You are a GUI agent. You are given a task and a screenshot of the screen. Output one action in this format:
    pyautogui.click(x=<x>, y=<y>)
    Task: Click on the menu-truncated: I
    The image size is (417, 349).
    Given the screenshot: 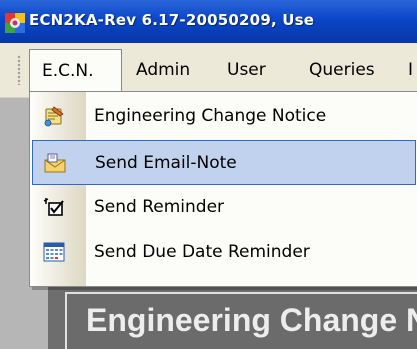 What is the action you would take?
    pyautogui.click(x=406, y=70)
    